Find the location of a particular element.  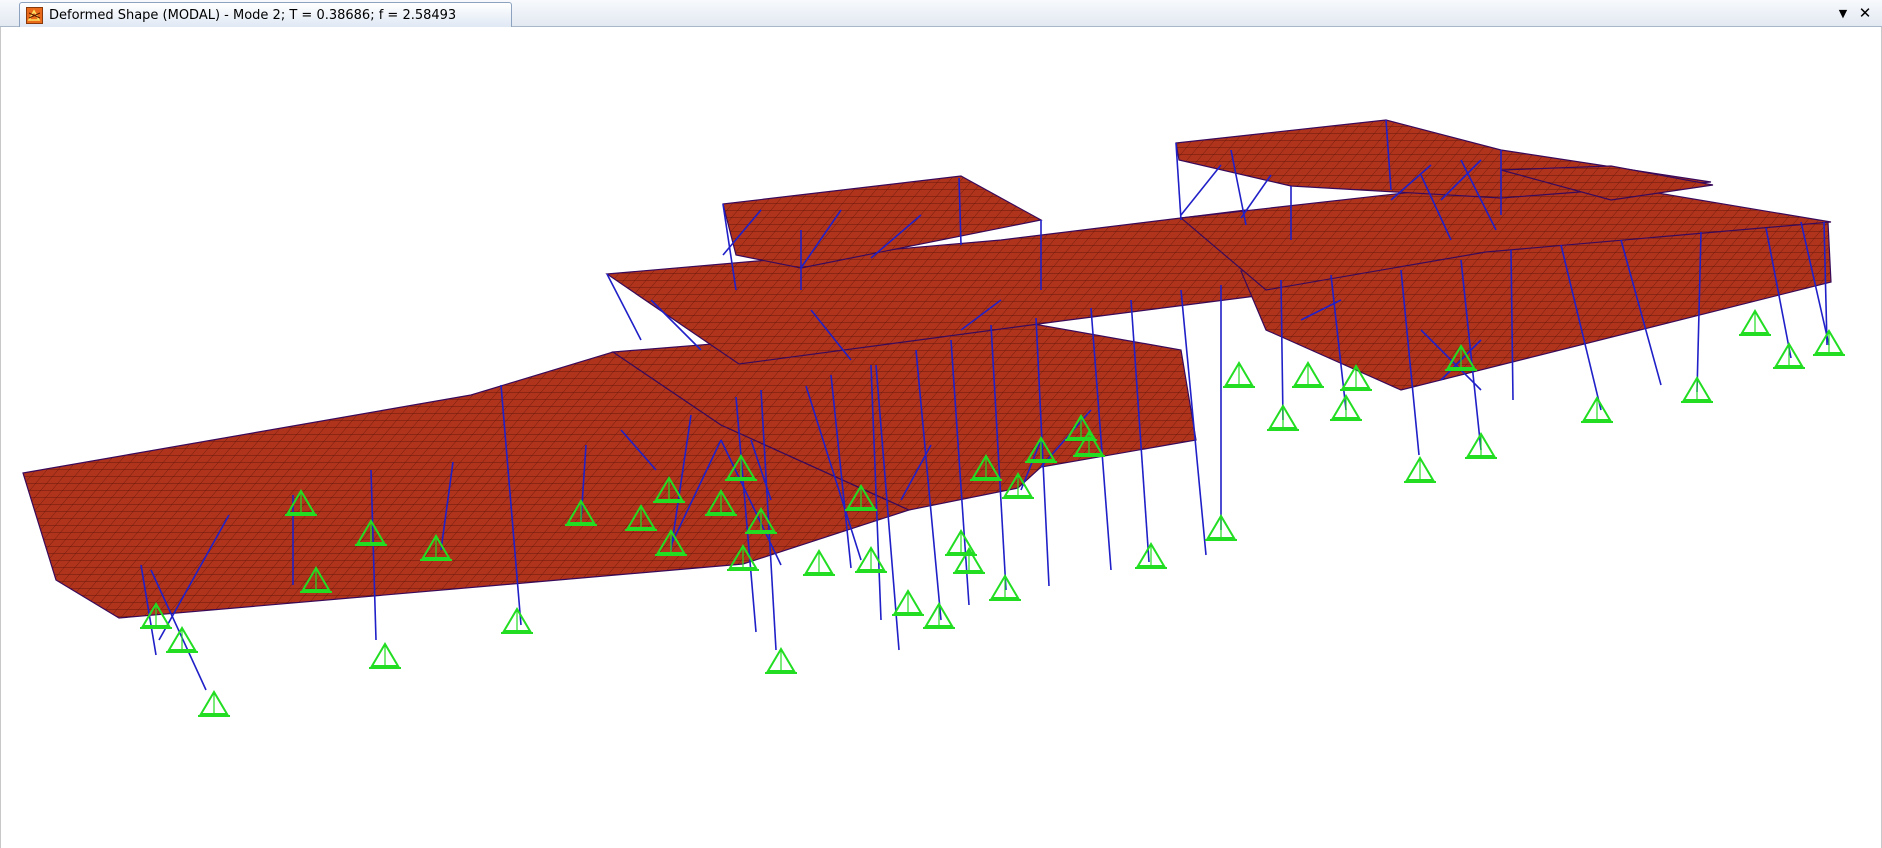

chevron-down-icon: ▼ is located at coordinates (1843, 13).